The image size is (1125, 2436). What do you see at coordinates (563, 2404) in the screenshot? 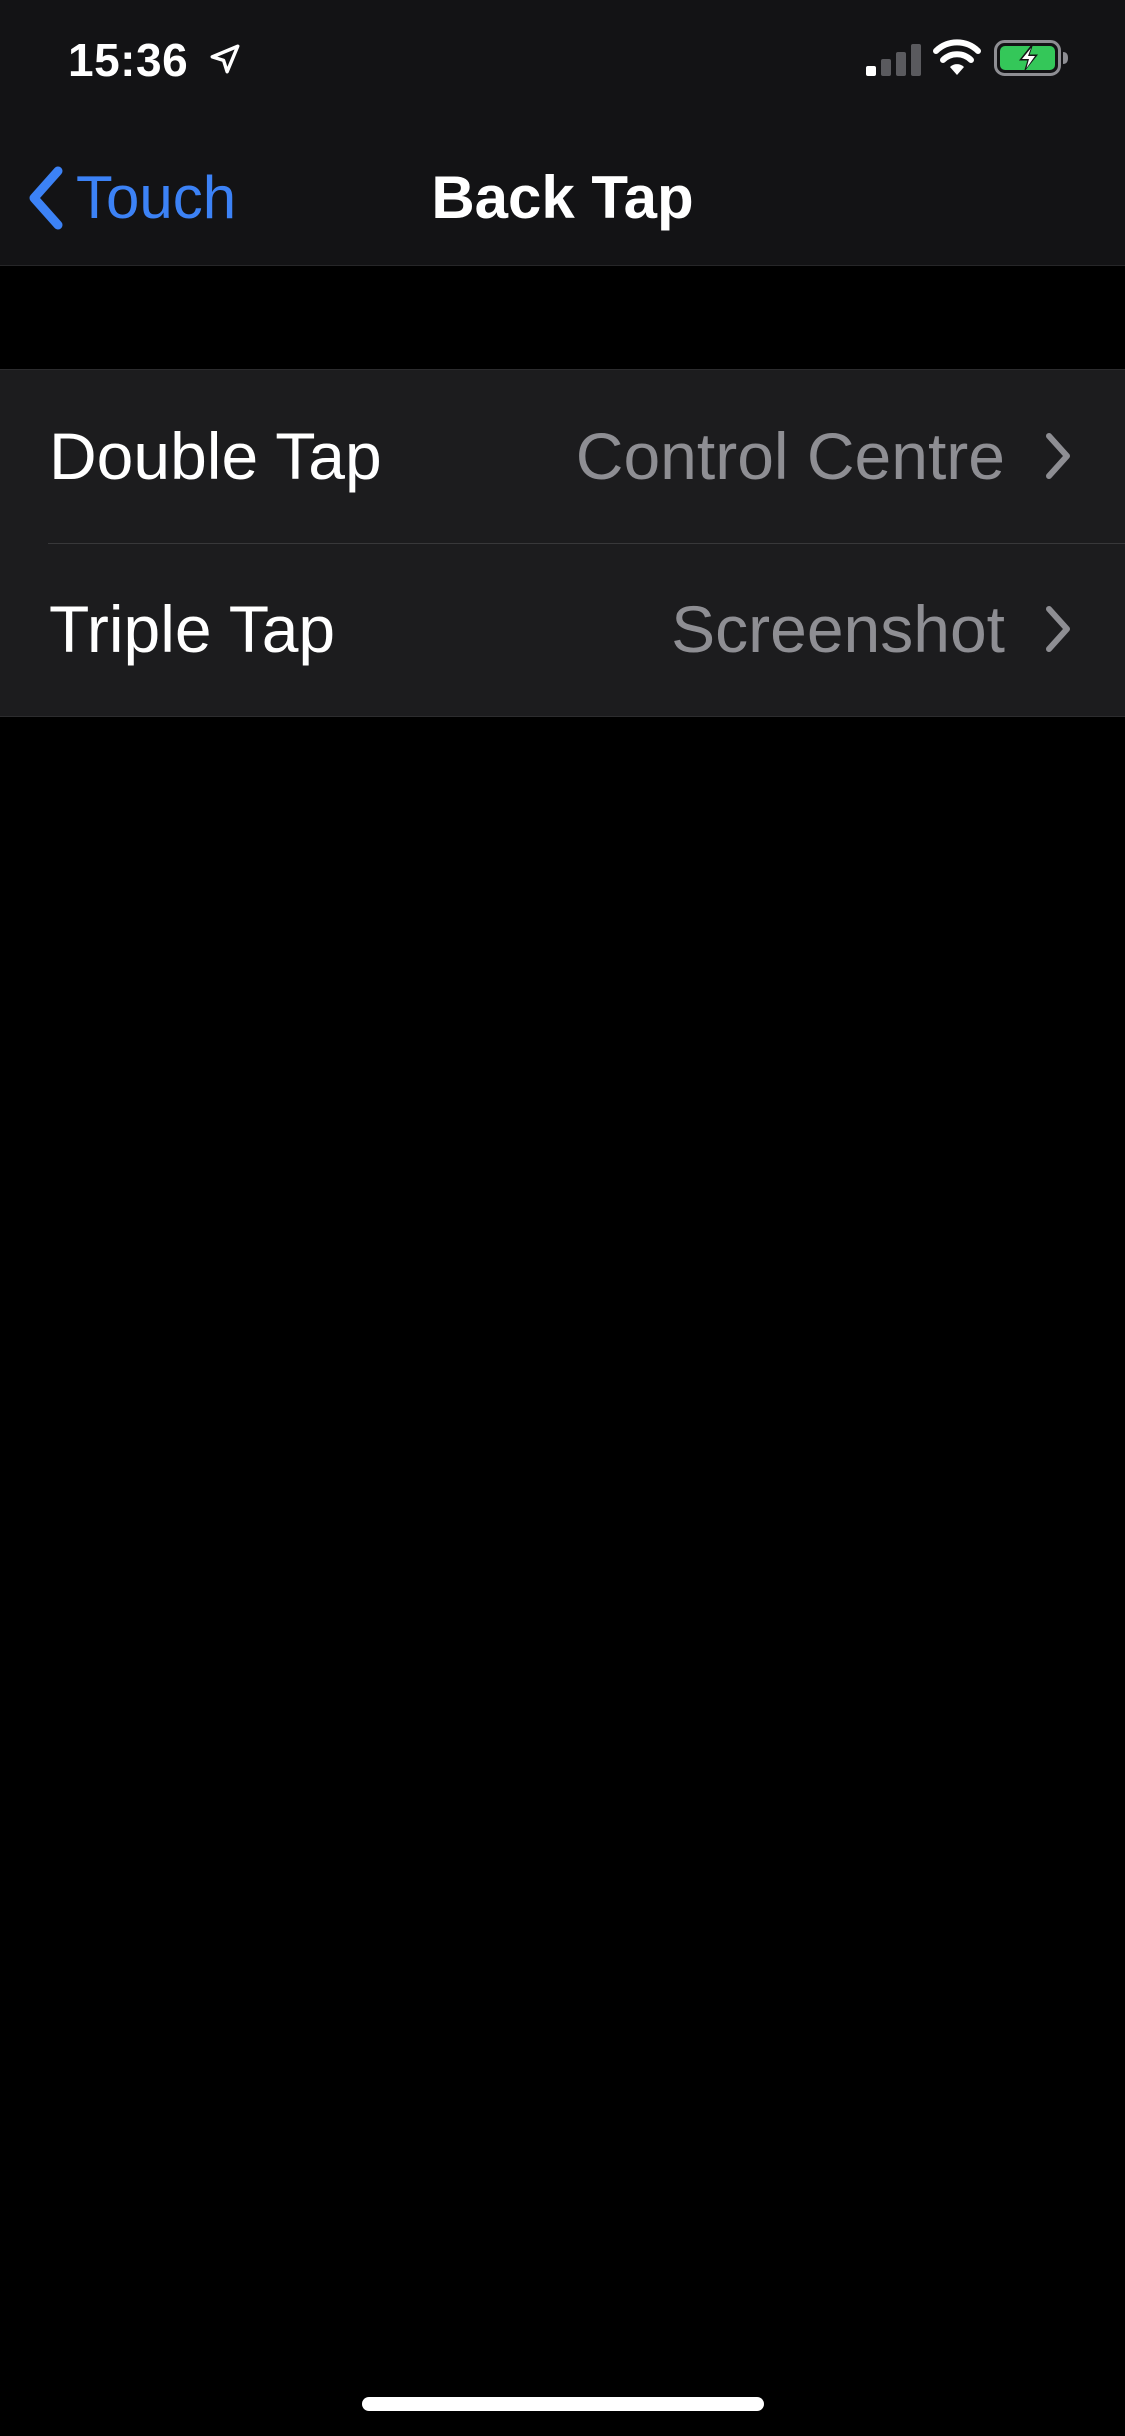
I see `home-indicator` at bounding box center [563, 2404].